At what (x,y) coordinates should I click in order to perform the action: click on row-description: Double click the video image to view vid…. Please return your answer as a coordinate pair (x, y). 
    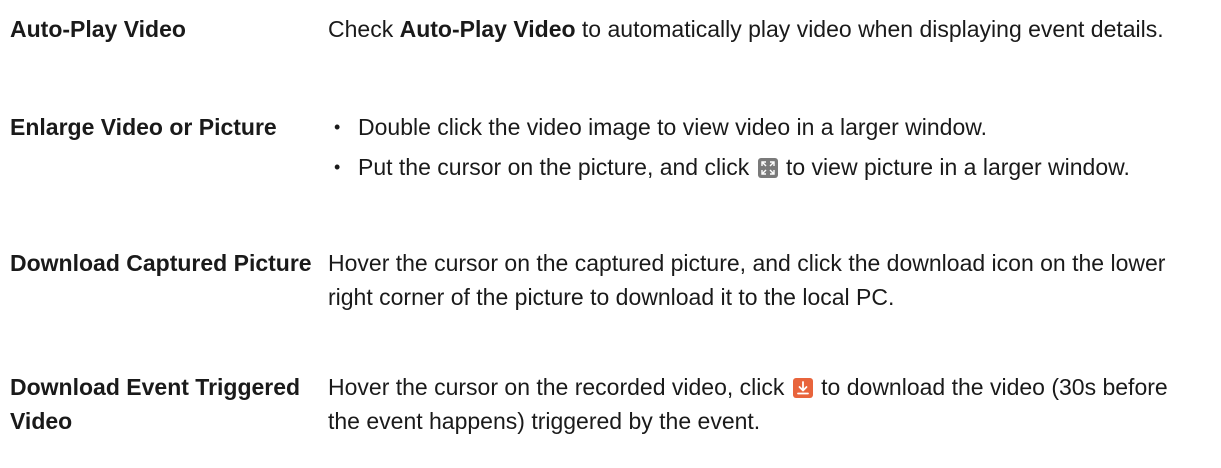
    Looking at the image, I should click on (763, 150).